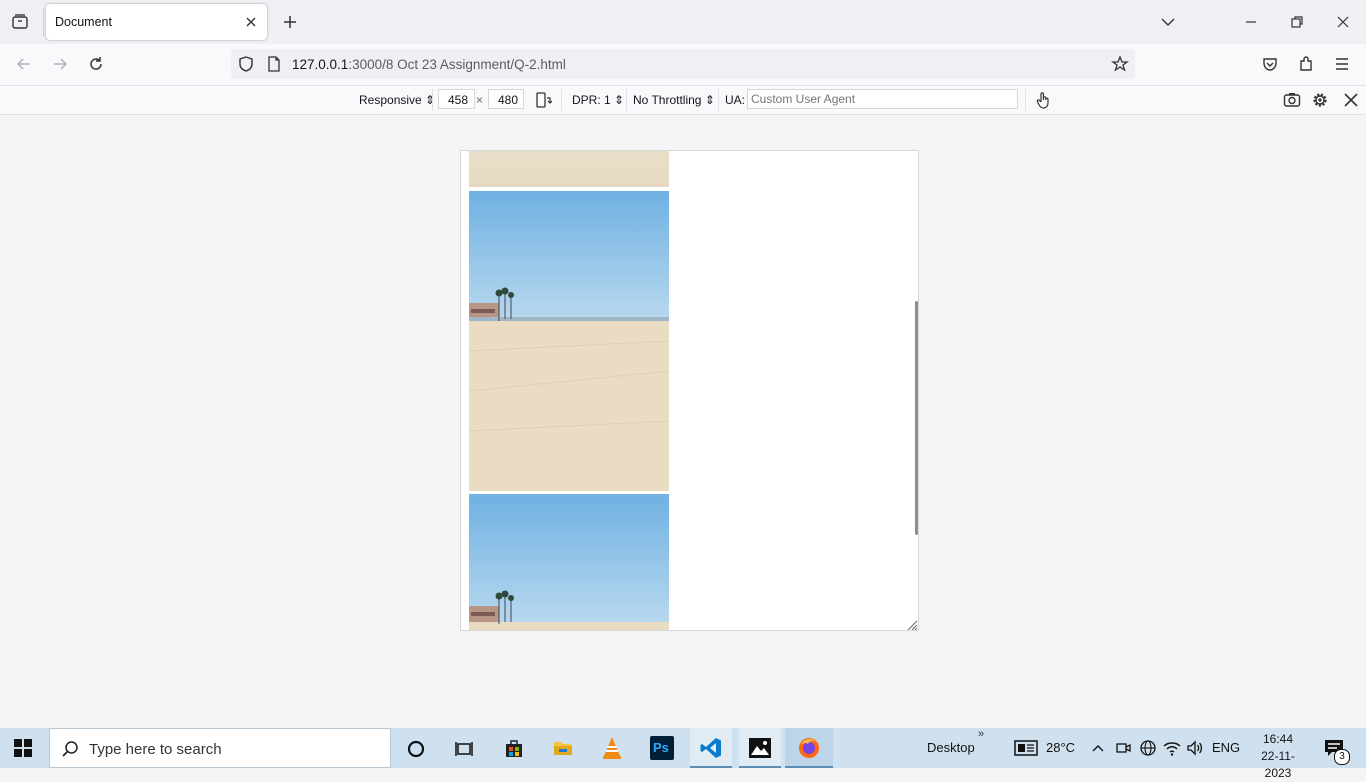 The height and width of the screenshot is (782, 1366). I want to click on touch-icon, so click(1043, 100).